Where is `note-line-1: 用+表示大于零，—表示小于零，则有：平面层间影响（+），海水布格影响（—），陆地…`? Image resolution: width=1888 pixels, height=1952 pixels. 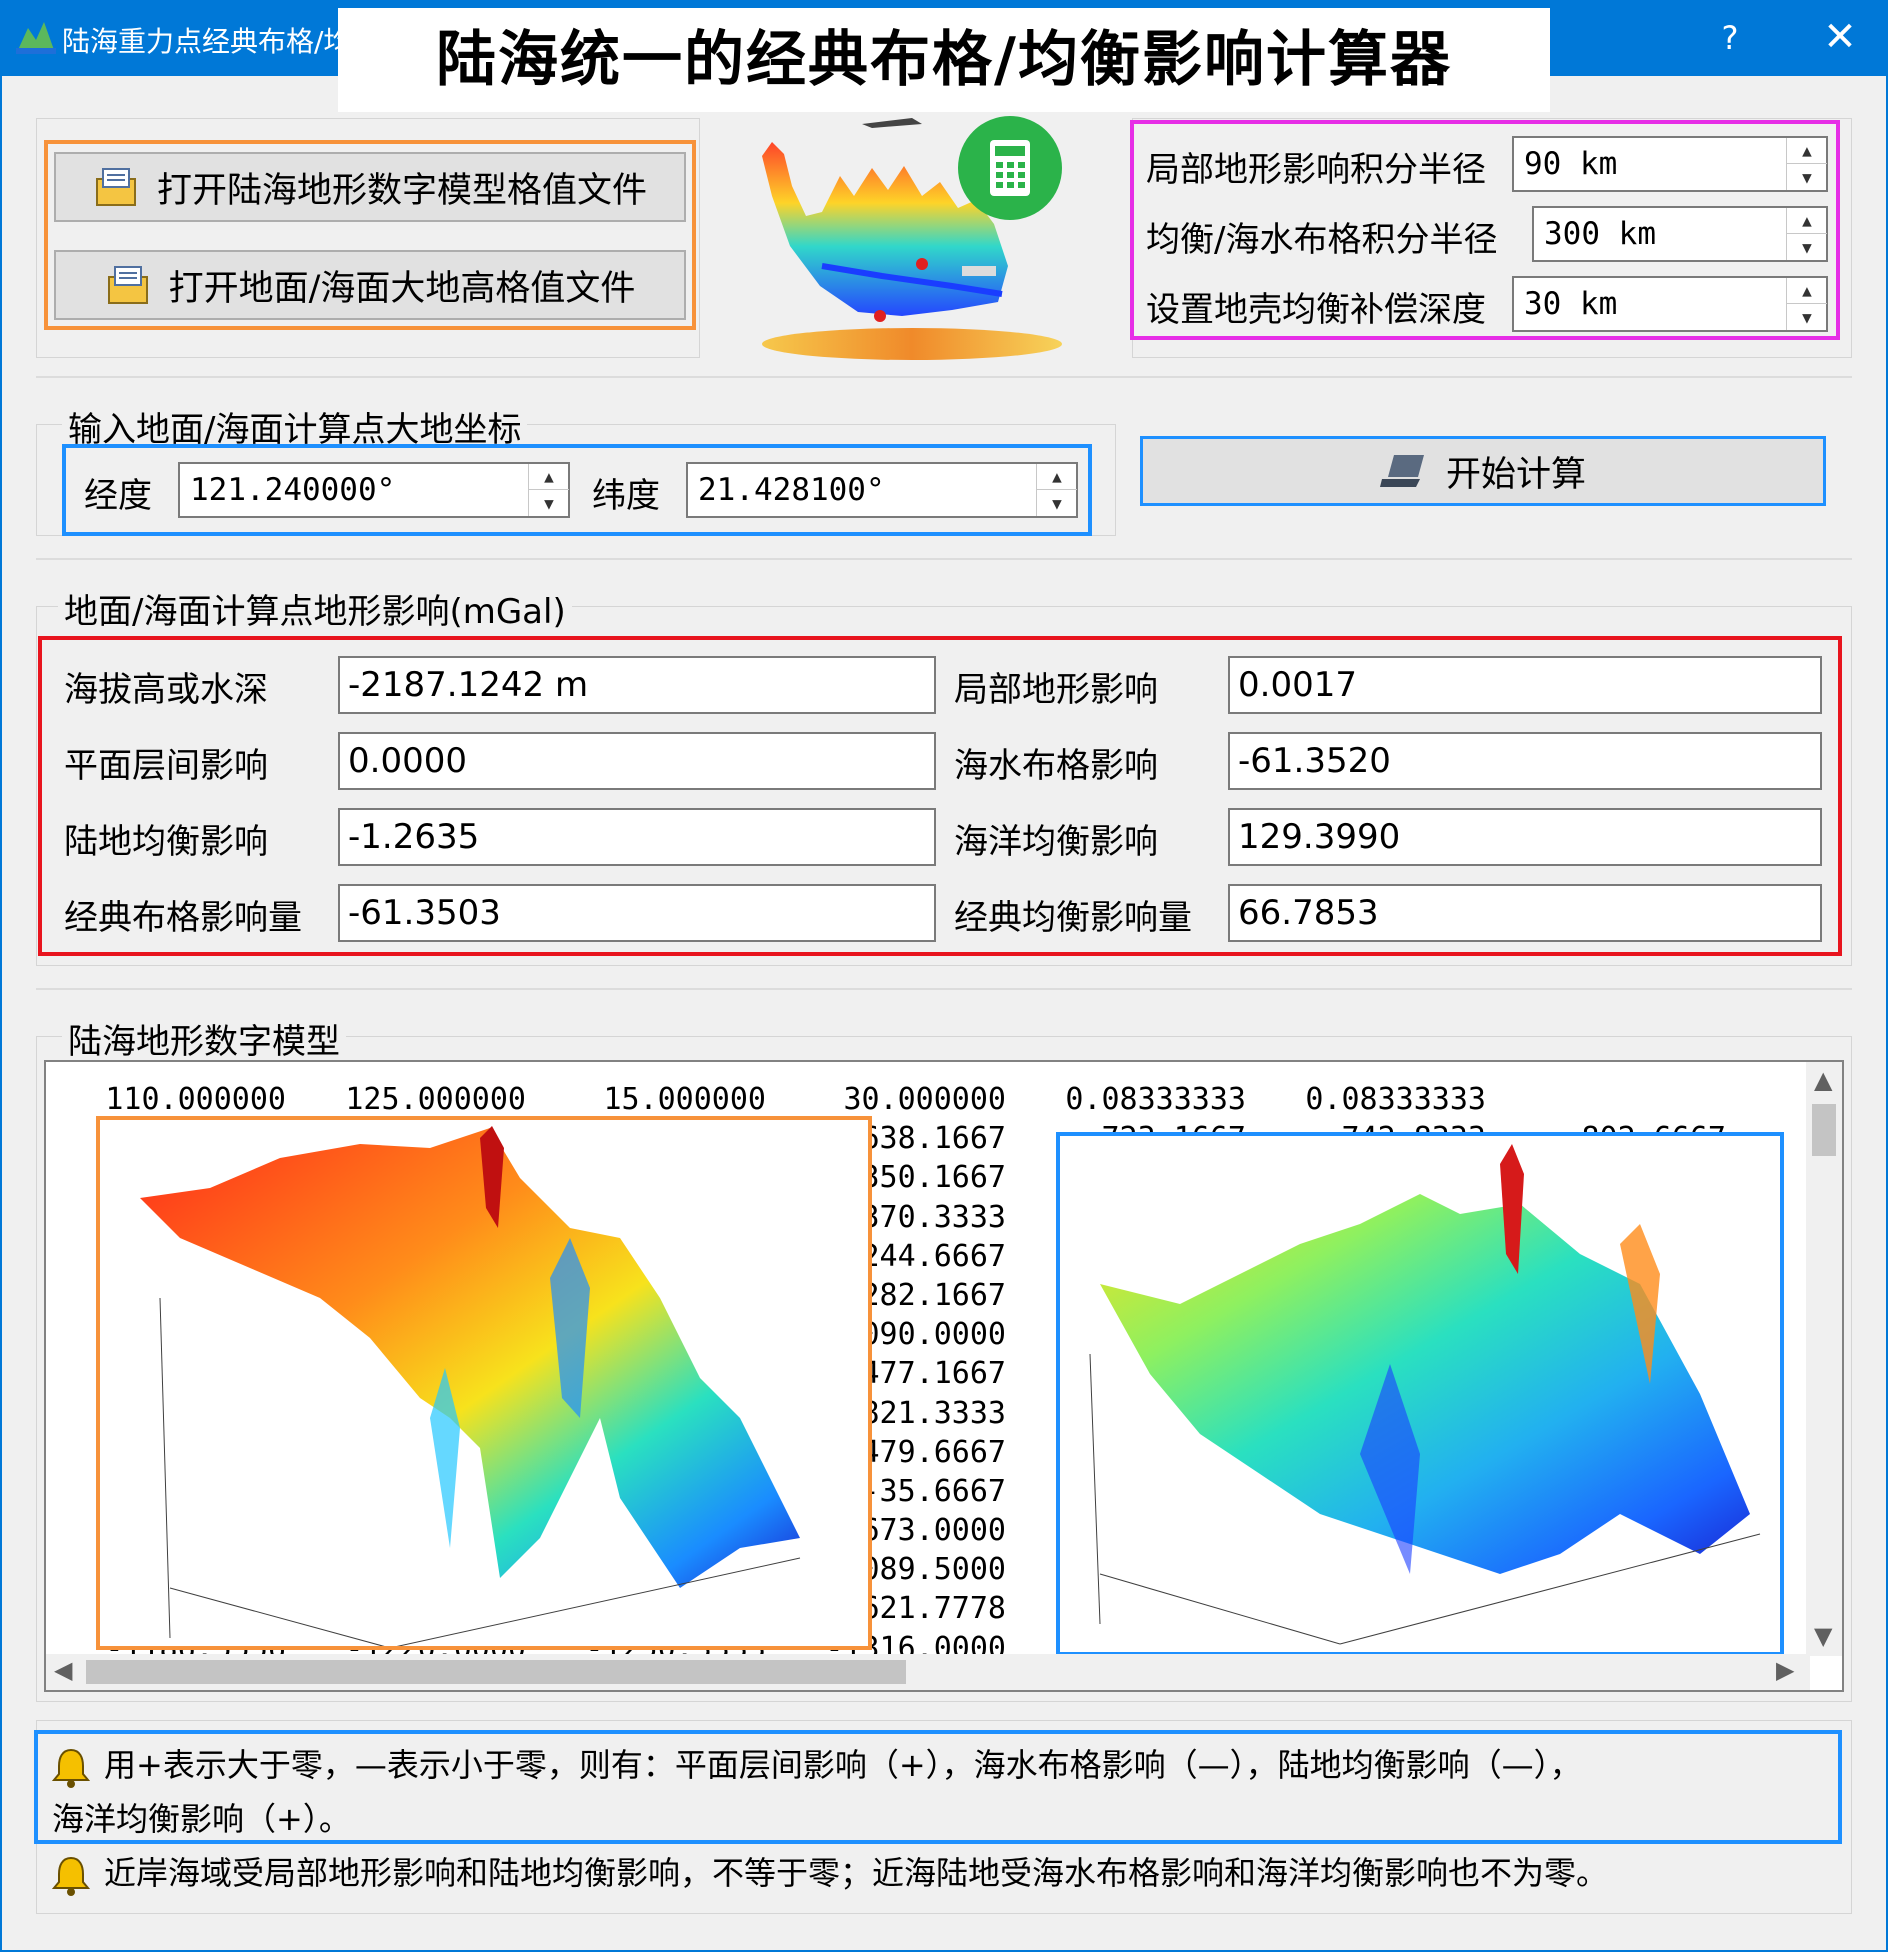
note-line-1: 用+表示大于零，—表示小于零，则有：平面层间影响（+），海水布格影响（—），陆地… is located at coordinates (843, 1765).